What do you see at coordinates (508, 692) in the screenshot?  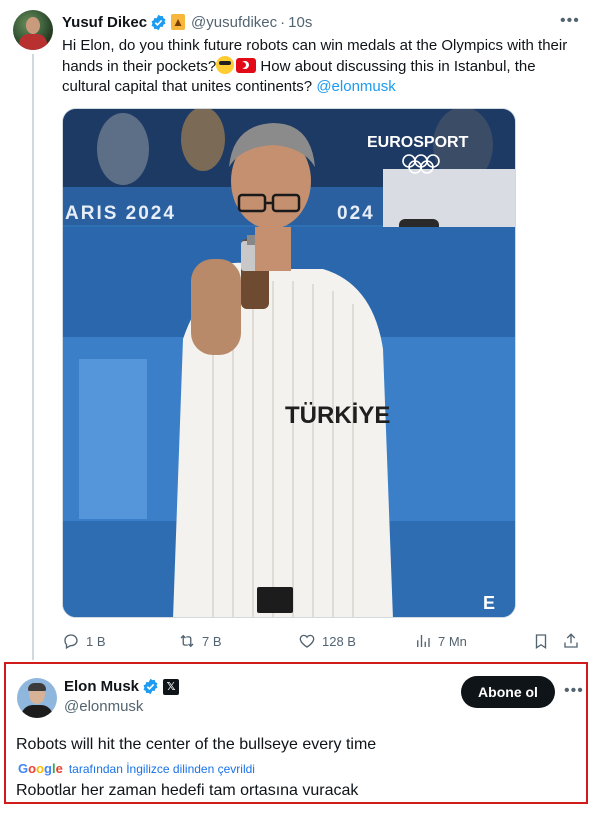 I see `subscribe-button: Abone ol` at bounding box center [508, 692].